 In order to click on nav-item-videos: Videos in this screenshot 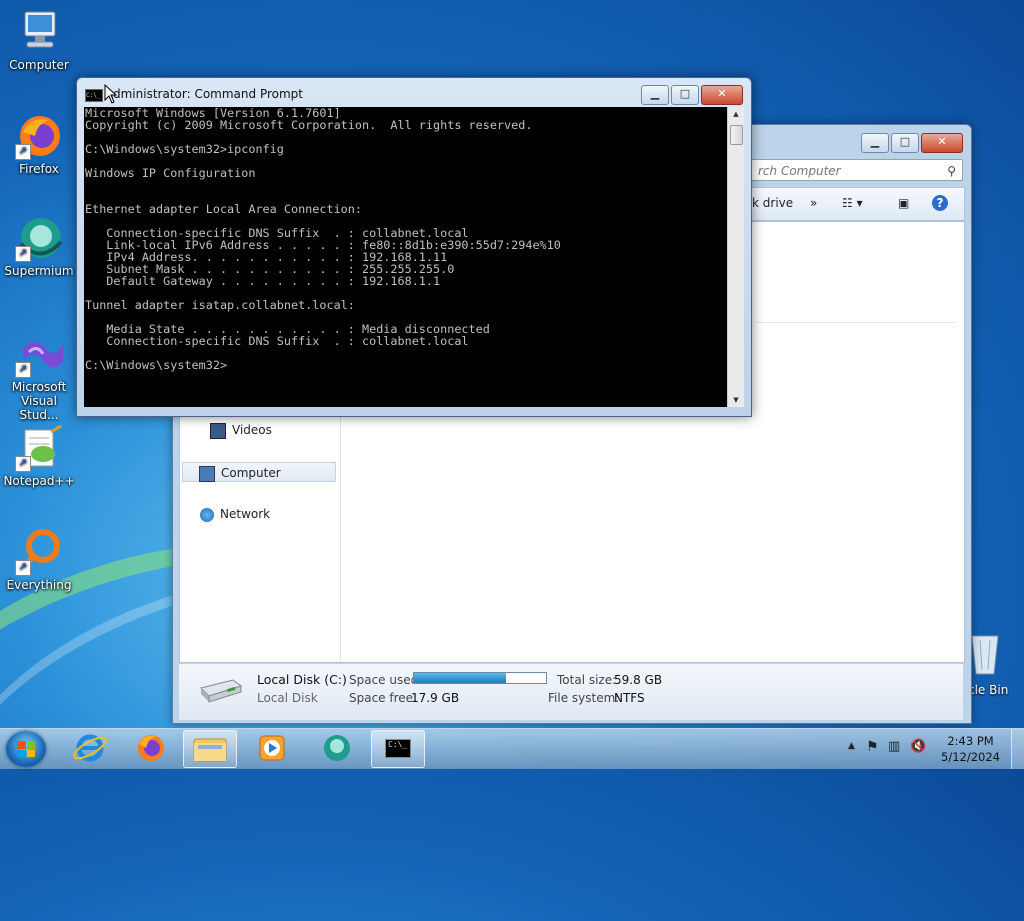, I will do `click(270, 430)`.